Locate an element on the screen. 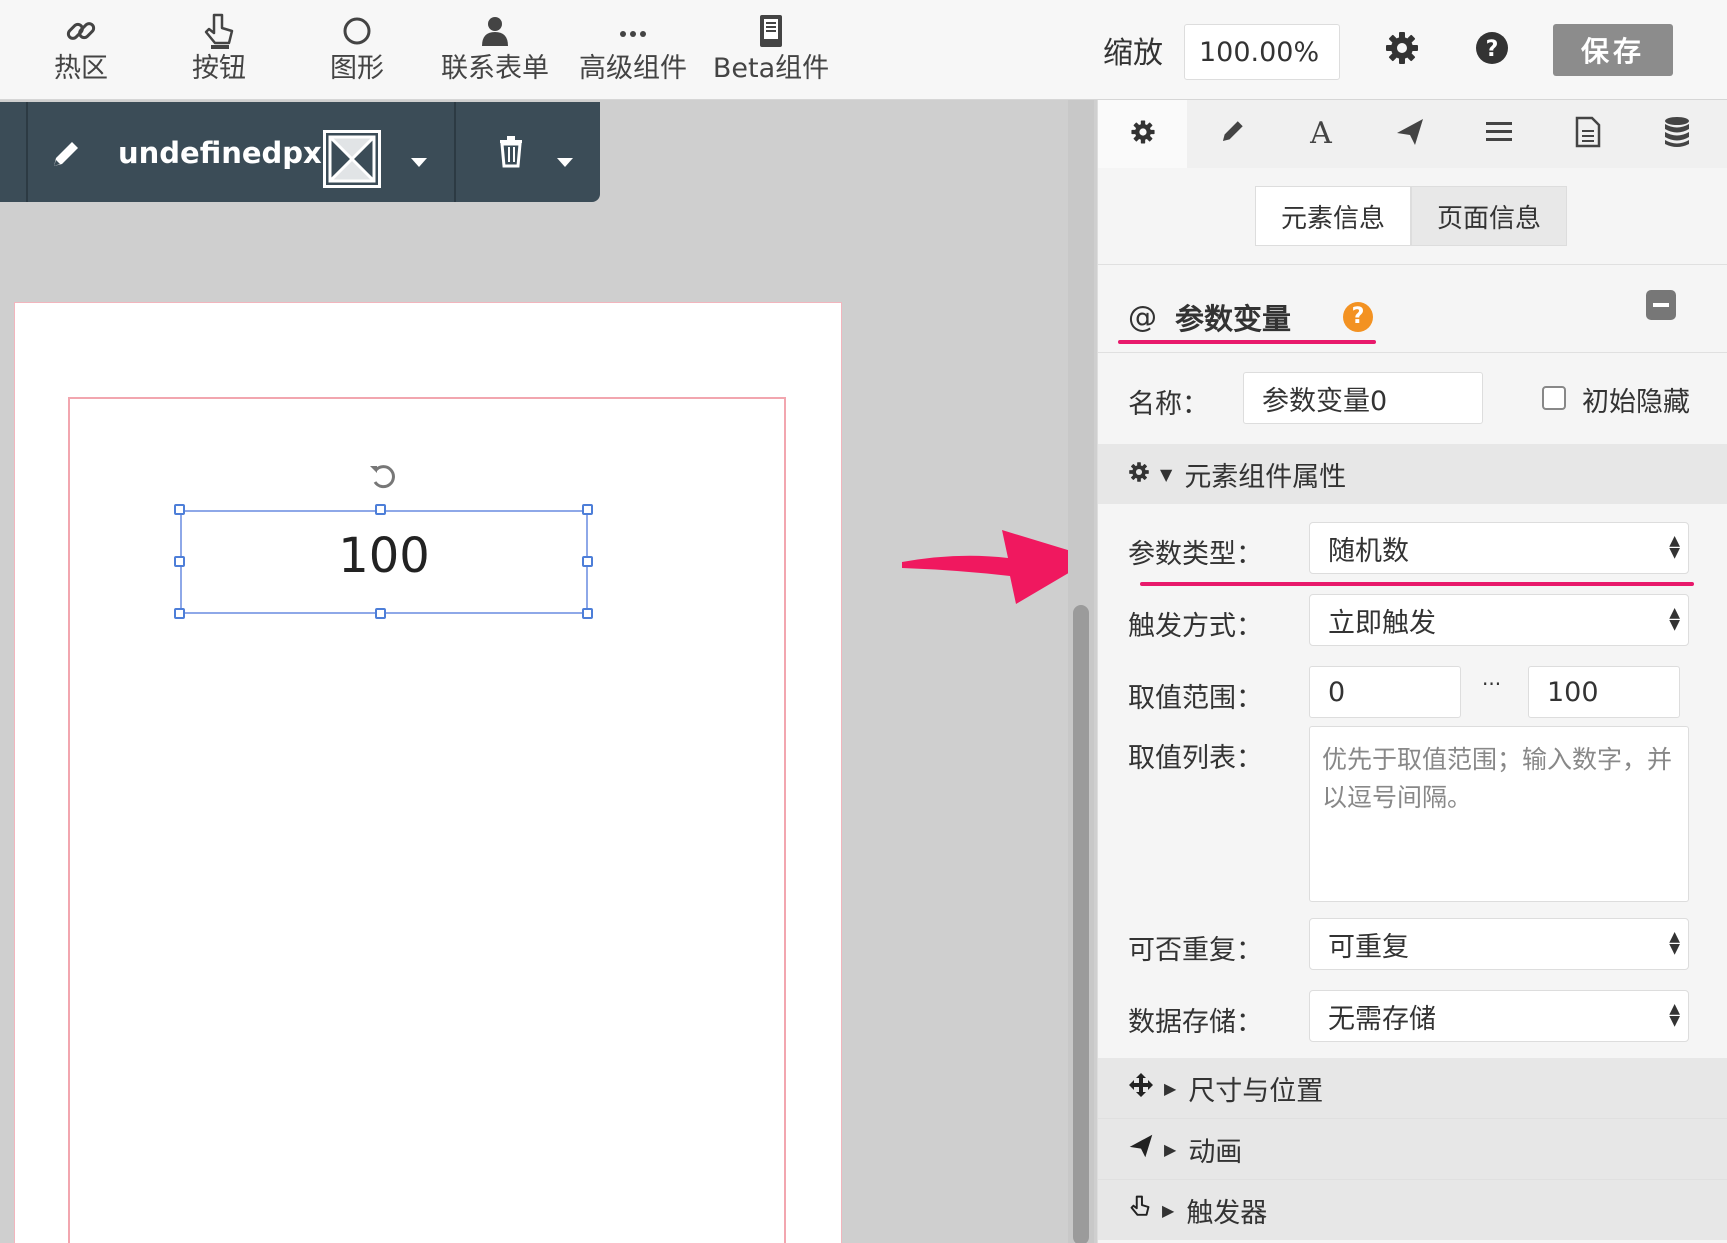  rotate-icon is located at coordinates (383, 477).